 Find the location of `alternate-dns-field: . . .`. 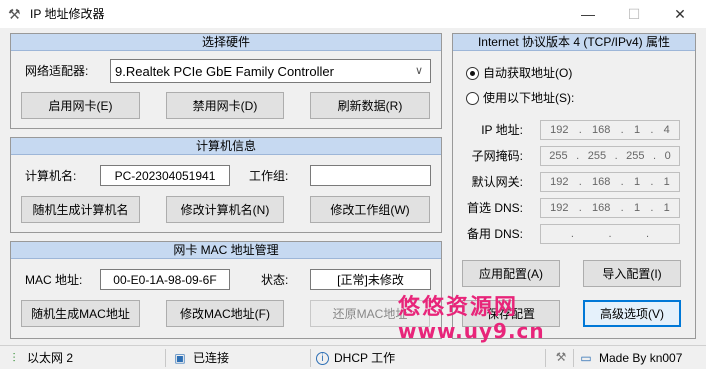

alternate-dns-field: . . . is located at coordinates (610, 234).